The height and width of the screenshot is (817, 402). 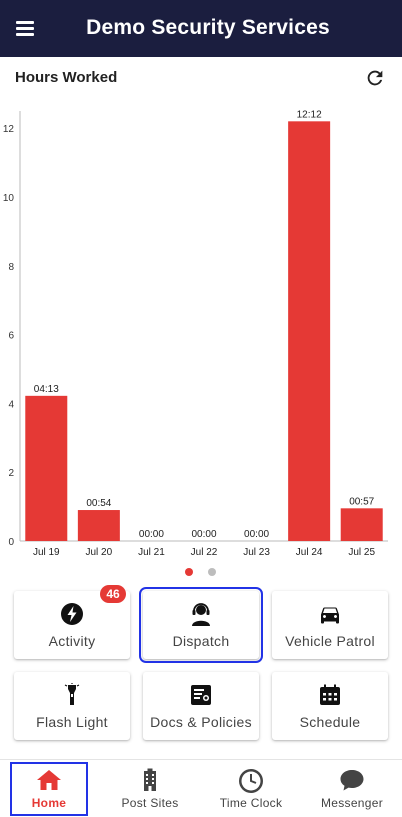 I want to click on x-tick-label: Jul 20, so click(x=99, y=552).